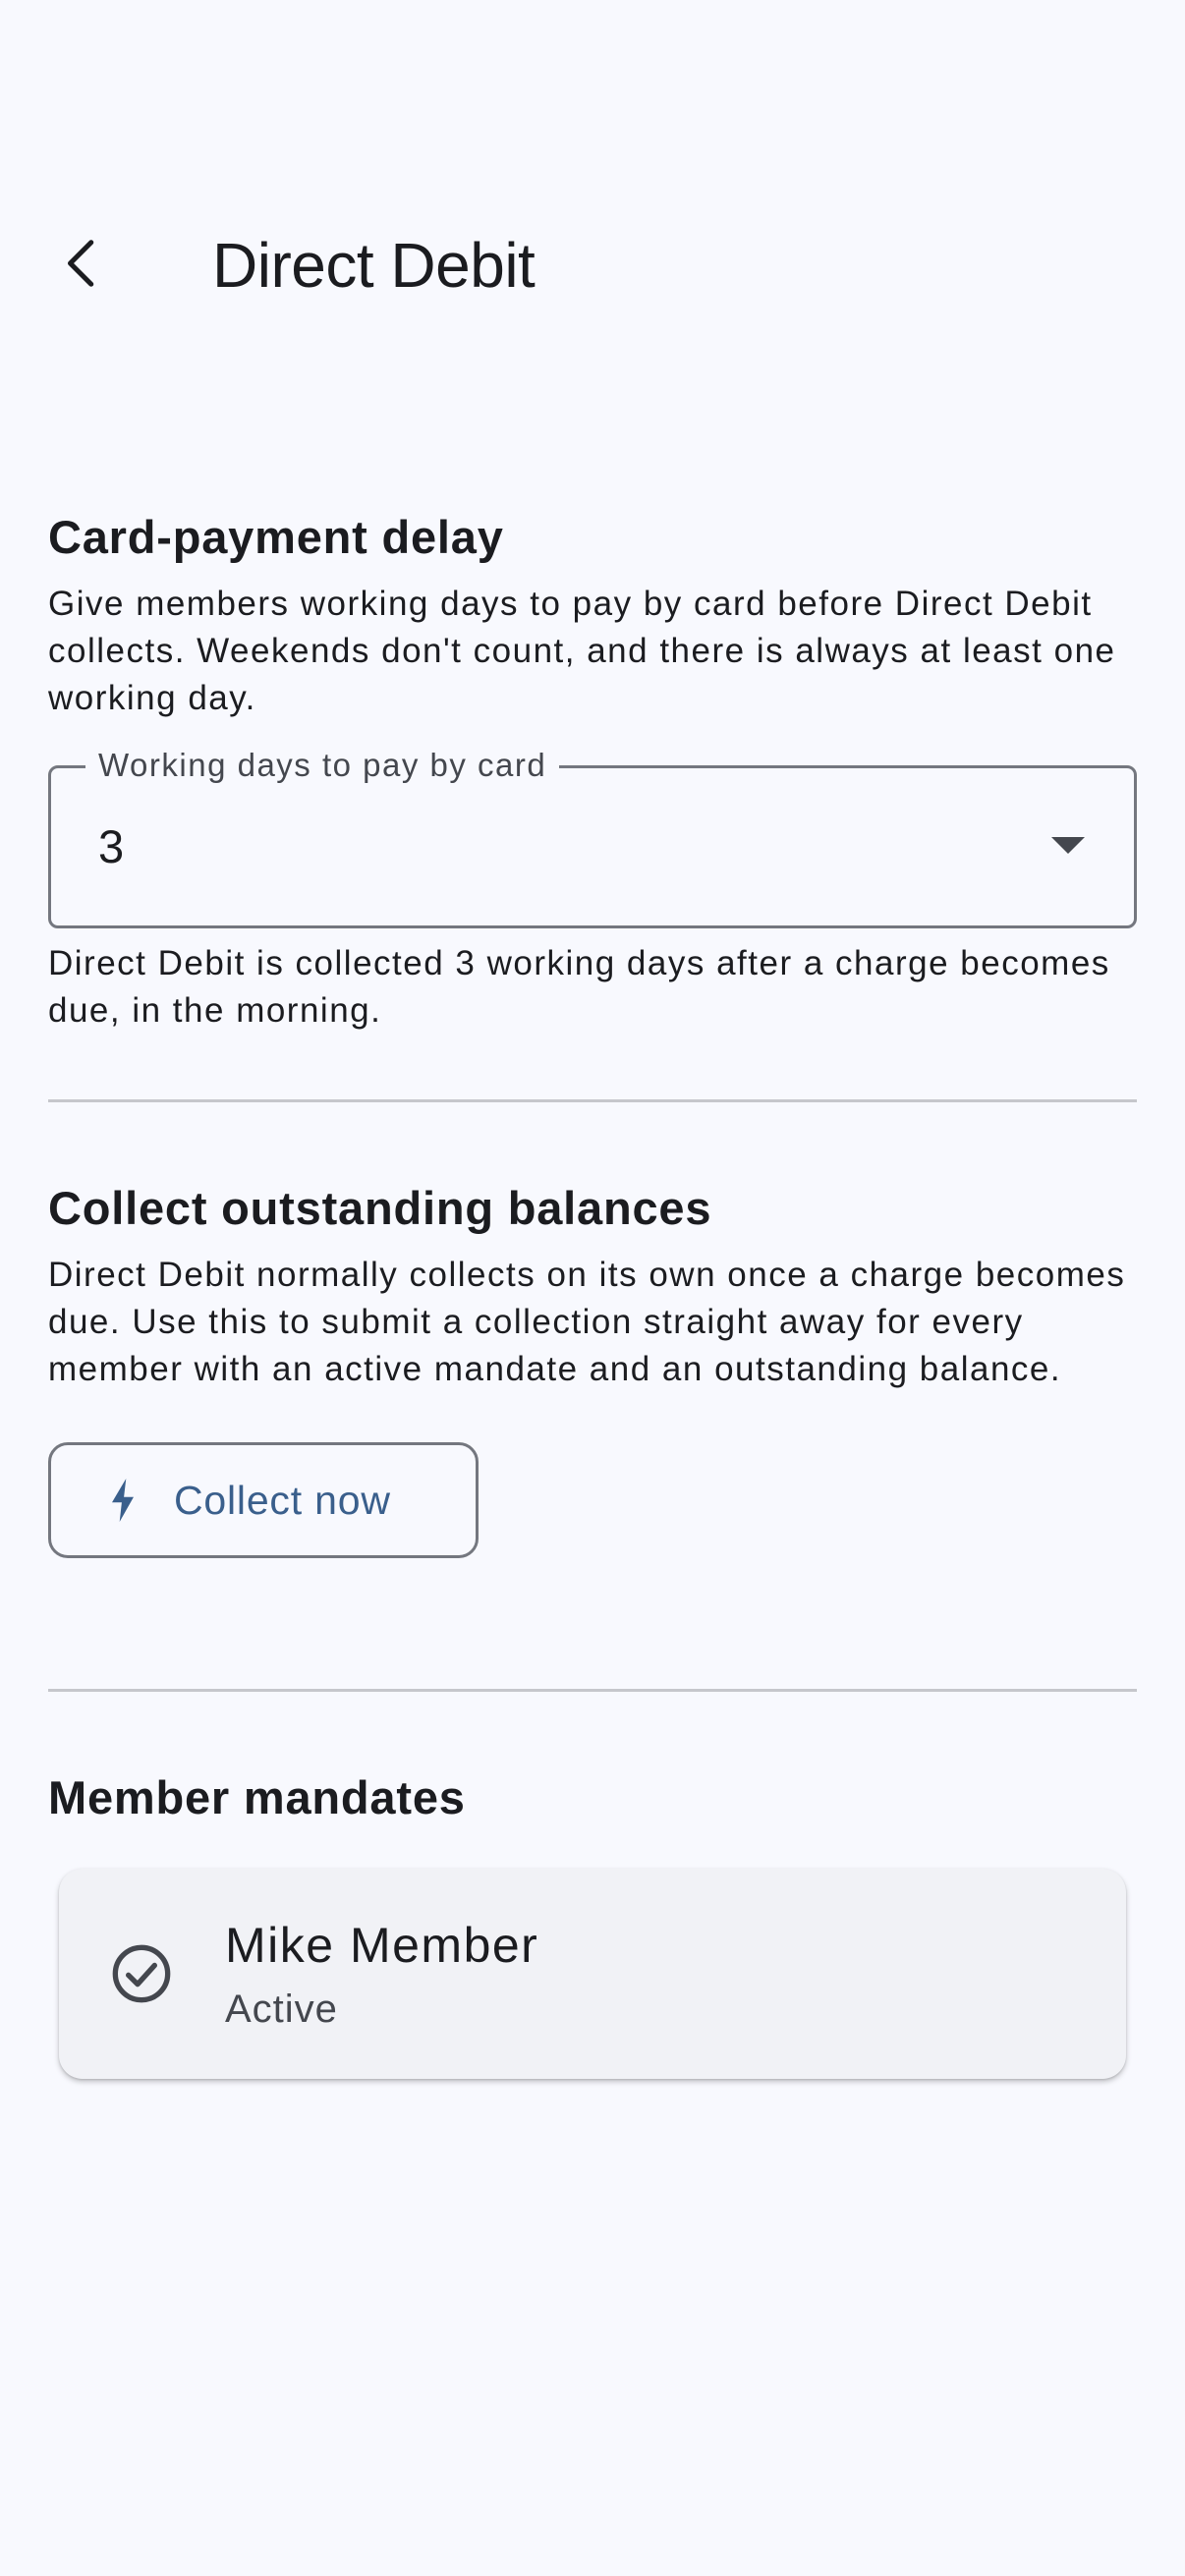  What do you see at coordinates (112, 846) in the screenshot?
I see `working-days-dropdown-value: 3` at bounding box center [112, 846].